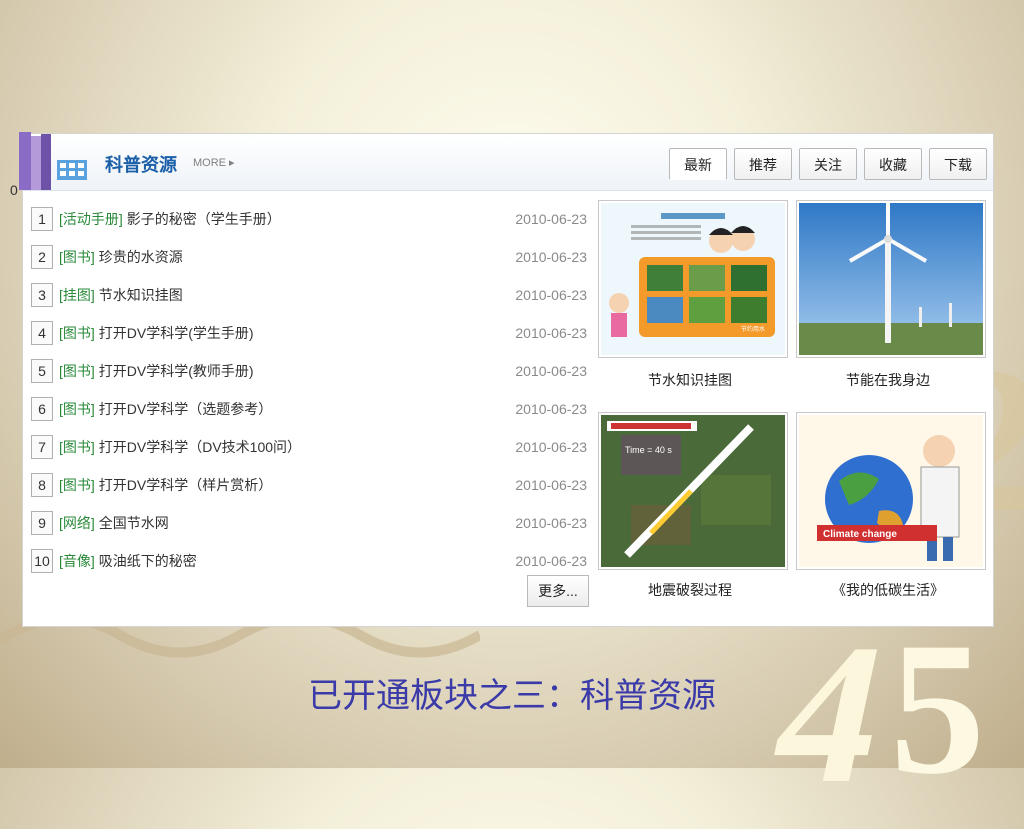 Image resolution: width=1024 pixels, height=829 pixels. Describe the element at coordinates (888, 590) in the screenshot. I see `thumbnail-caption: 《我的低碳生活》` at that location.